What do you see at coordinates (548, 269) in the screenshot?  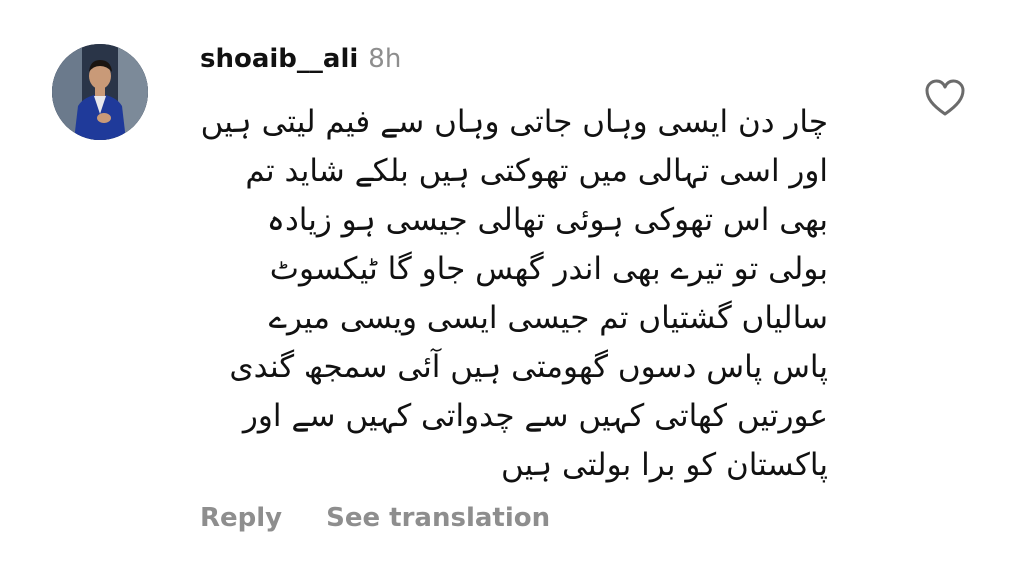 I see `comment-text-line: بولی تو تیرے بھی اندر گھس جاو گا ٹیکسوٹ` at bounding box center [548, 269].